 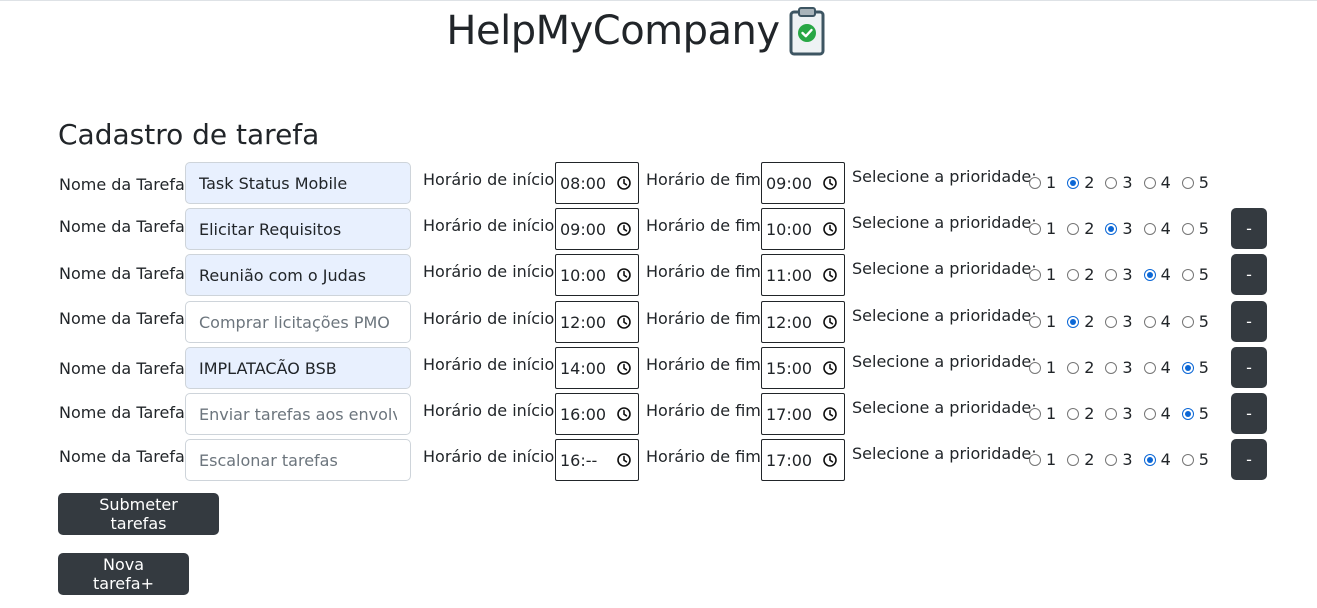 What do you see at coordinates (803, 183) in the screenshot?
I see `end-time-input: 09:00` at bounding box center [803, 183].